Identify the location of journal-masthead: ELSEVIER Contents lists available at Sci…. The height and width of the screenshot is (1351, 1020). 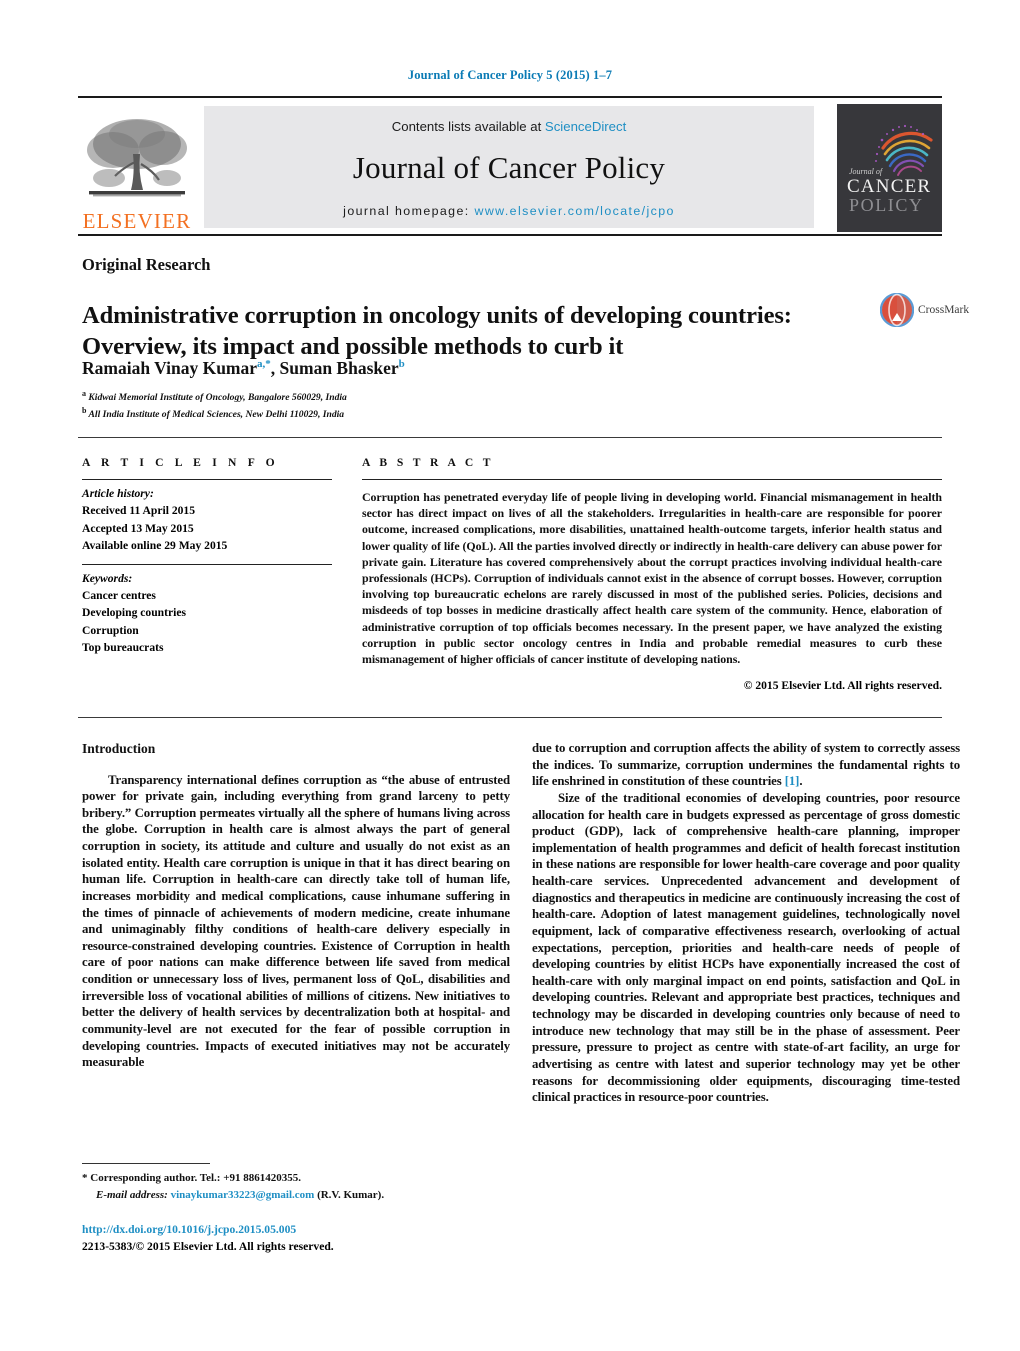
(510, 166).